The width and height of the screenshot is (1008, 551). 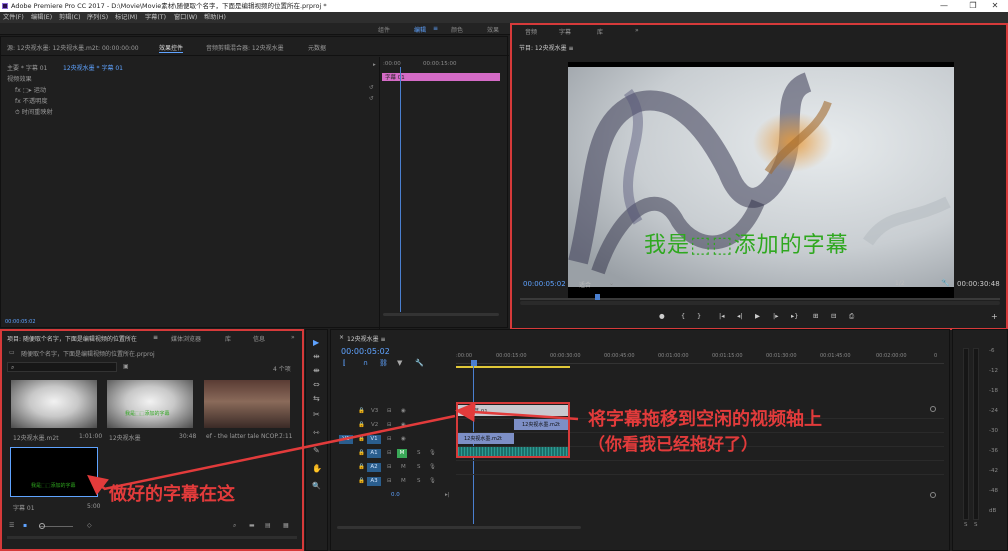 I want to click on done-arrow, so click(x=98, y=485).